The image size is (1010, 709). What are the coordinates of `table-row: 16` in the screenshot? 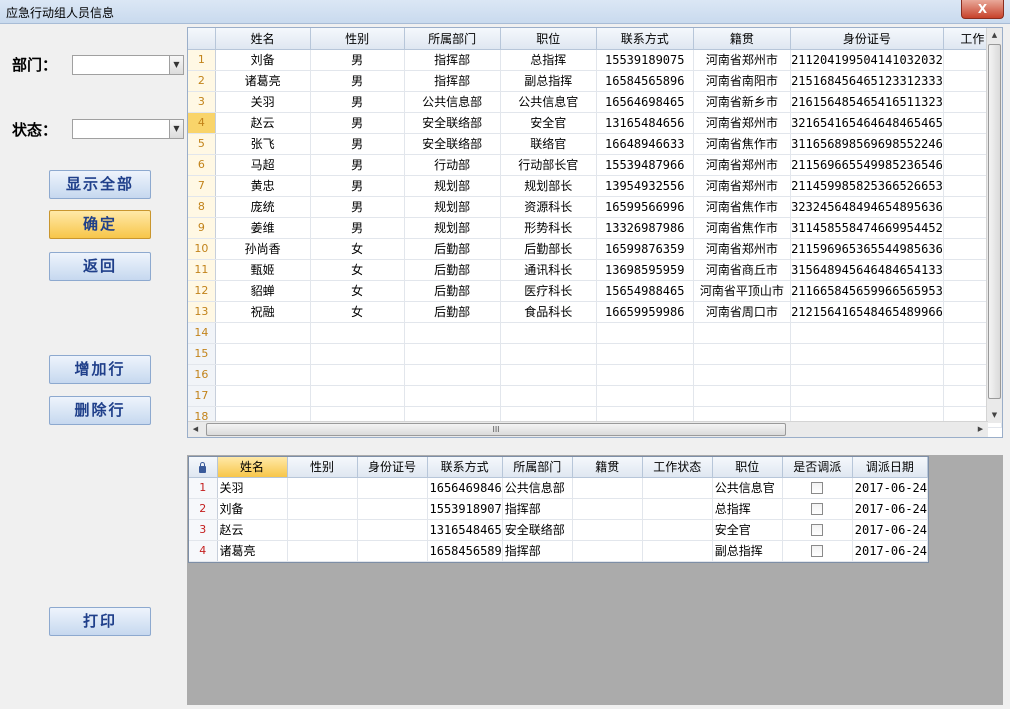 It's located at (595, 375).